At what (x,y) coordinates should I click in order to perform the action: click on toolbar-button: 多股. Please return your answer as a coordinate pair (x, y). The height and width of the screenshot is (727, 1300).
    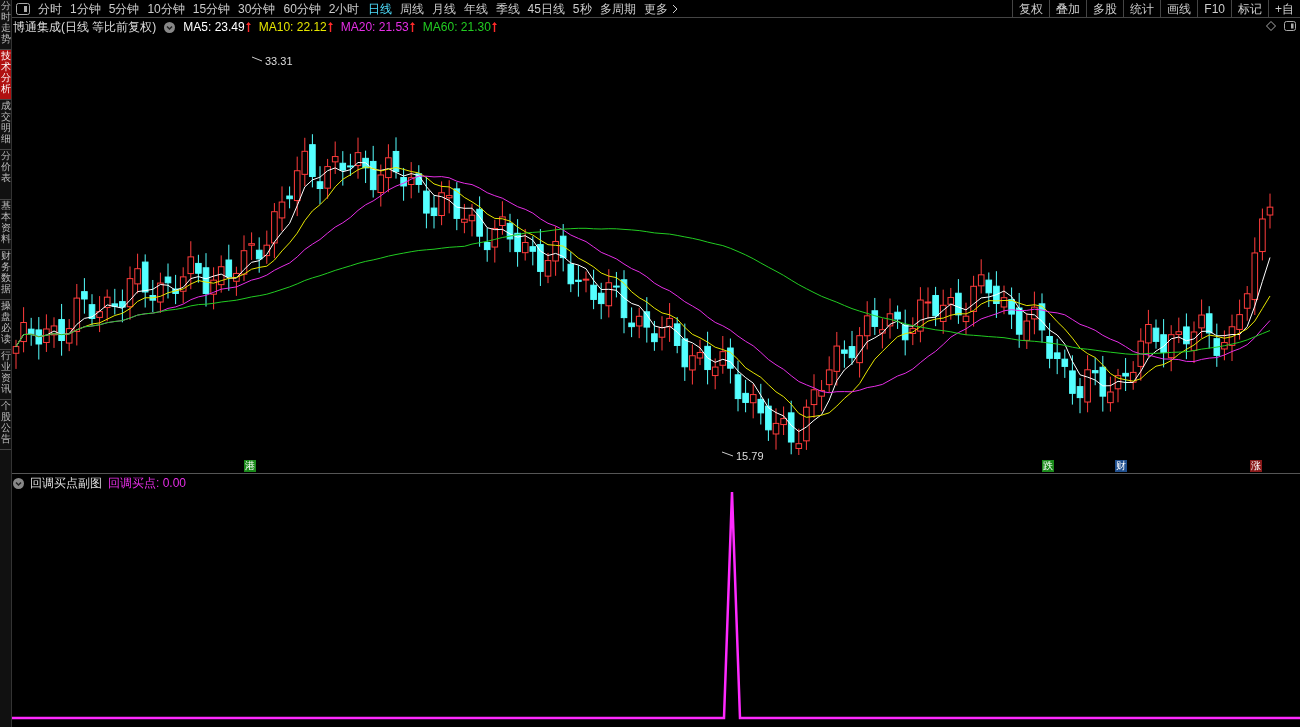
    Looking at the image, I should click on (1105, 9).